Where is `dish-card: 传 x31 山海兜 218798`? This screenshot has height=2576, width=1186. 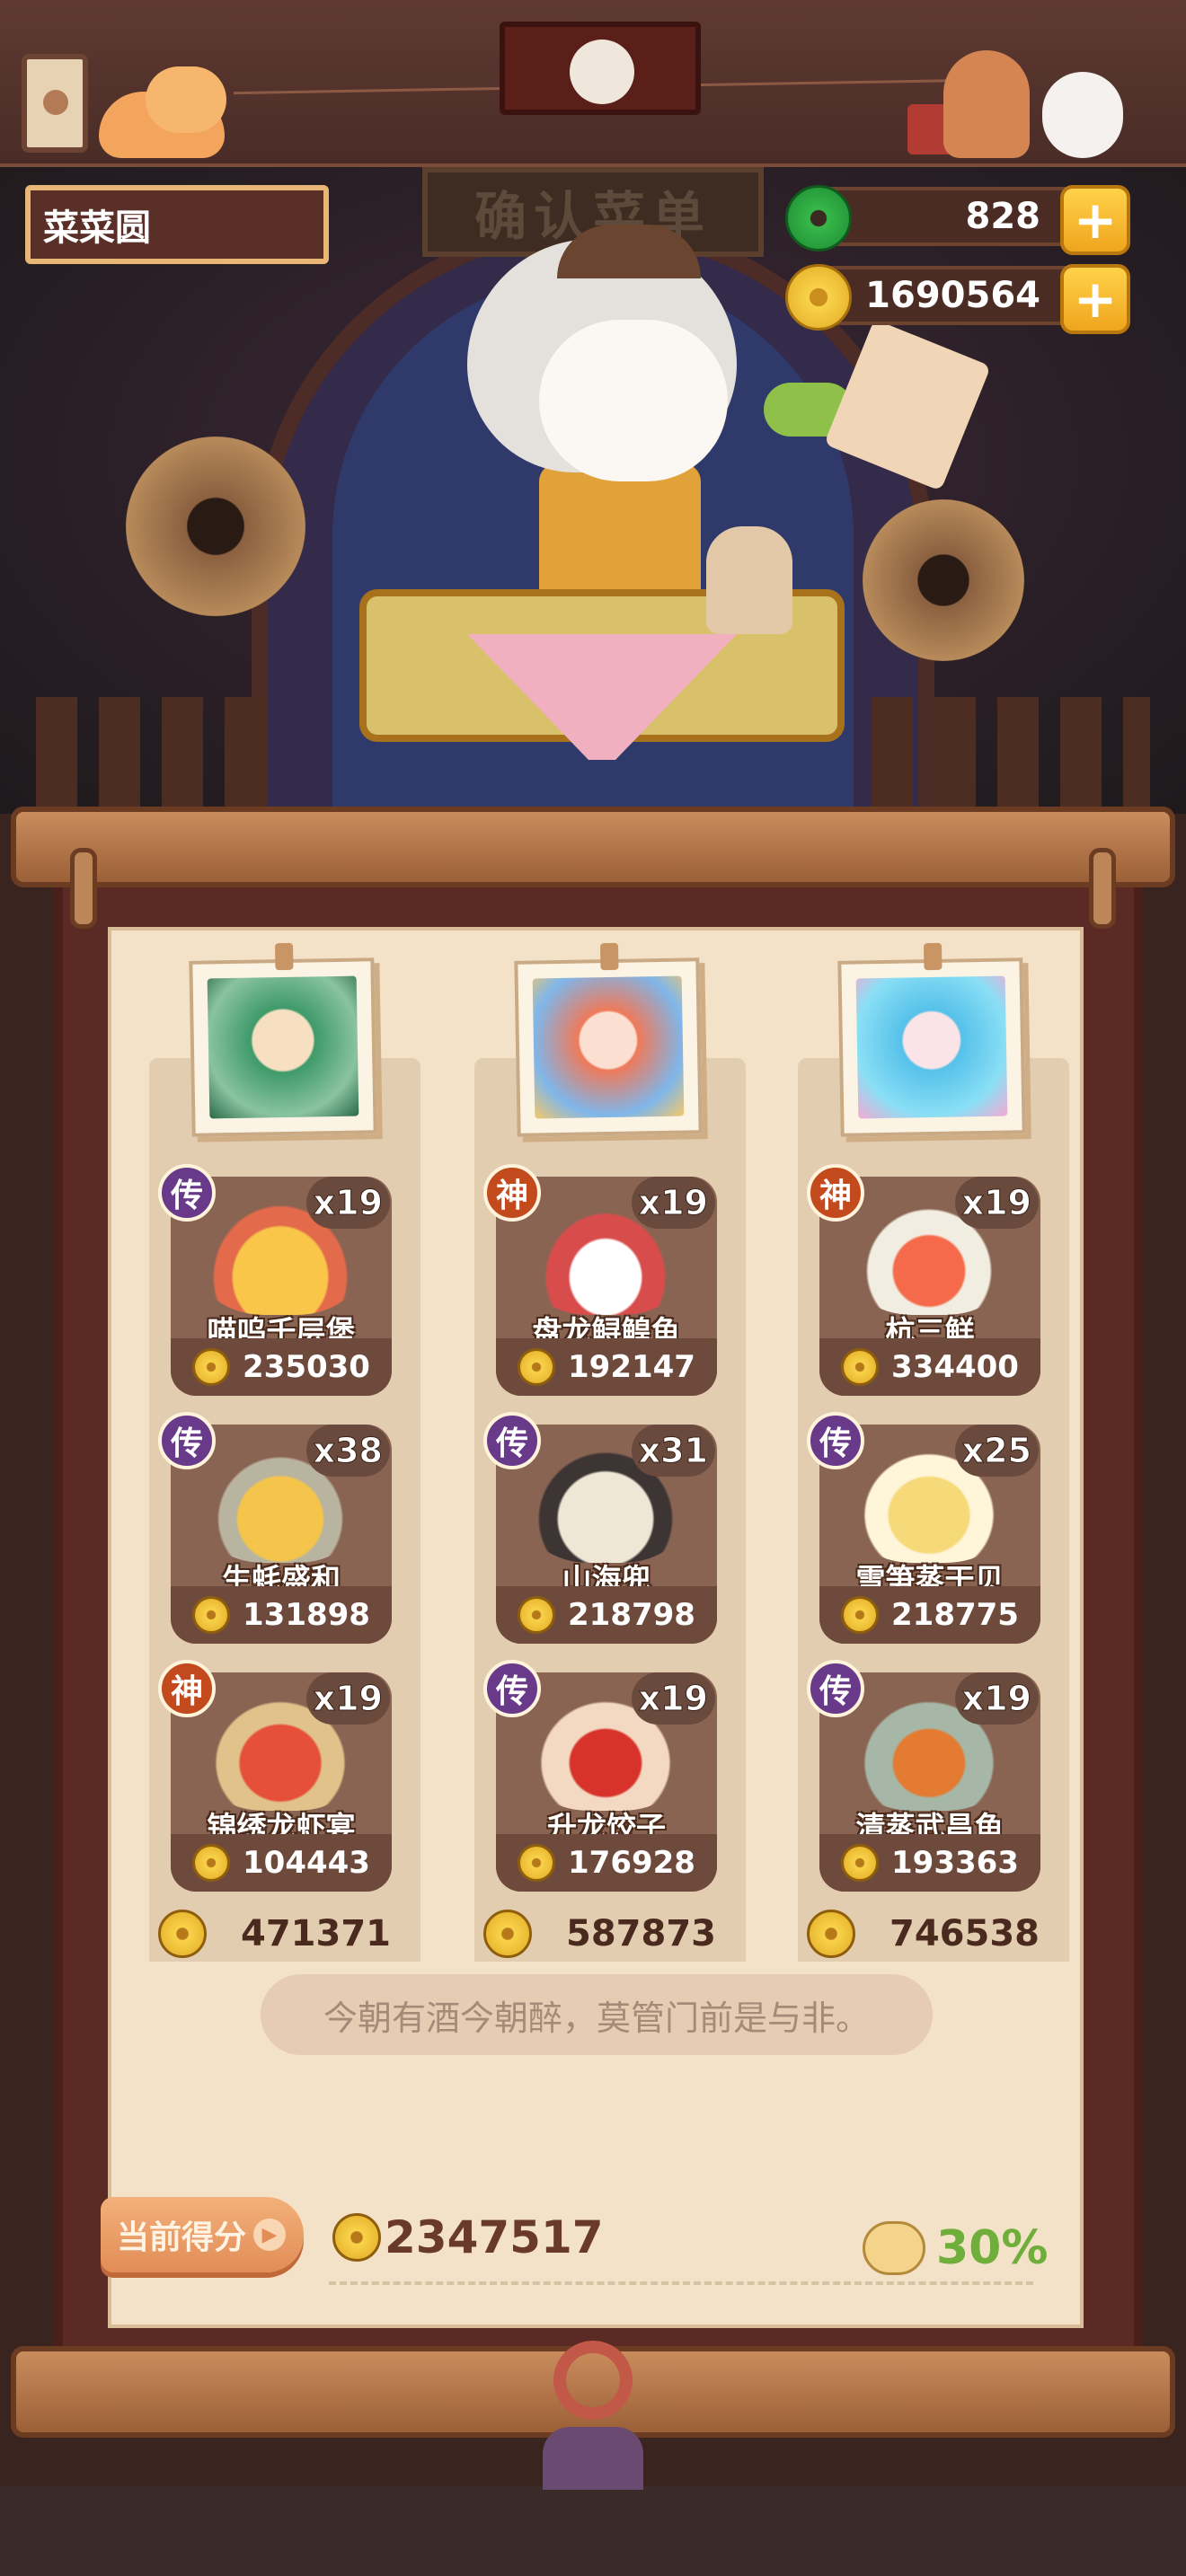 dish-card: 传 x31 山海兜 218798 is located at coordinates (600, 1528).